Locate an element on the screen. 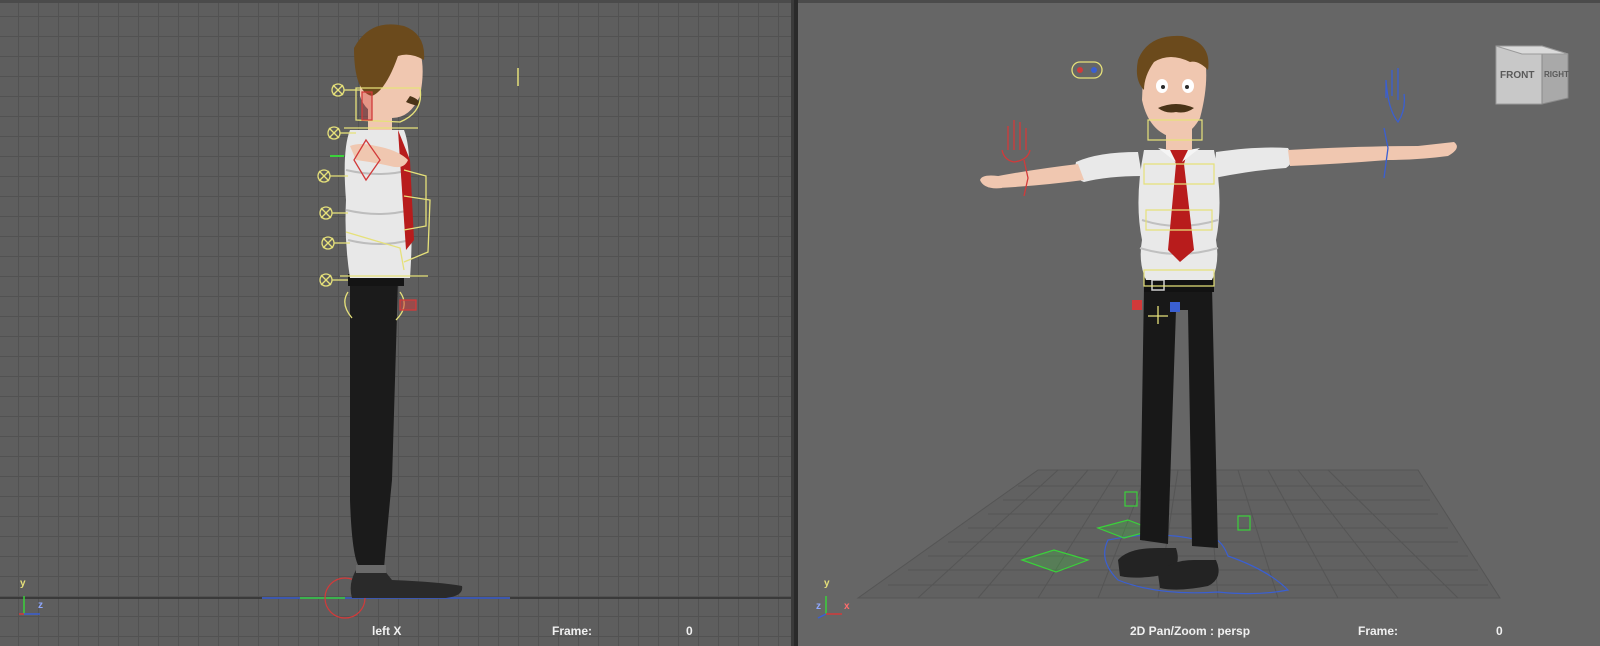 The width and height of the screenshot is (1600, 646). forearm-left is located at coordinates (1036, 176).